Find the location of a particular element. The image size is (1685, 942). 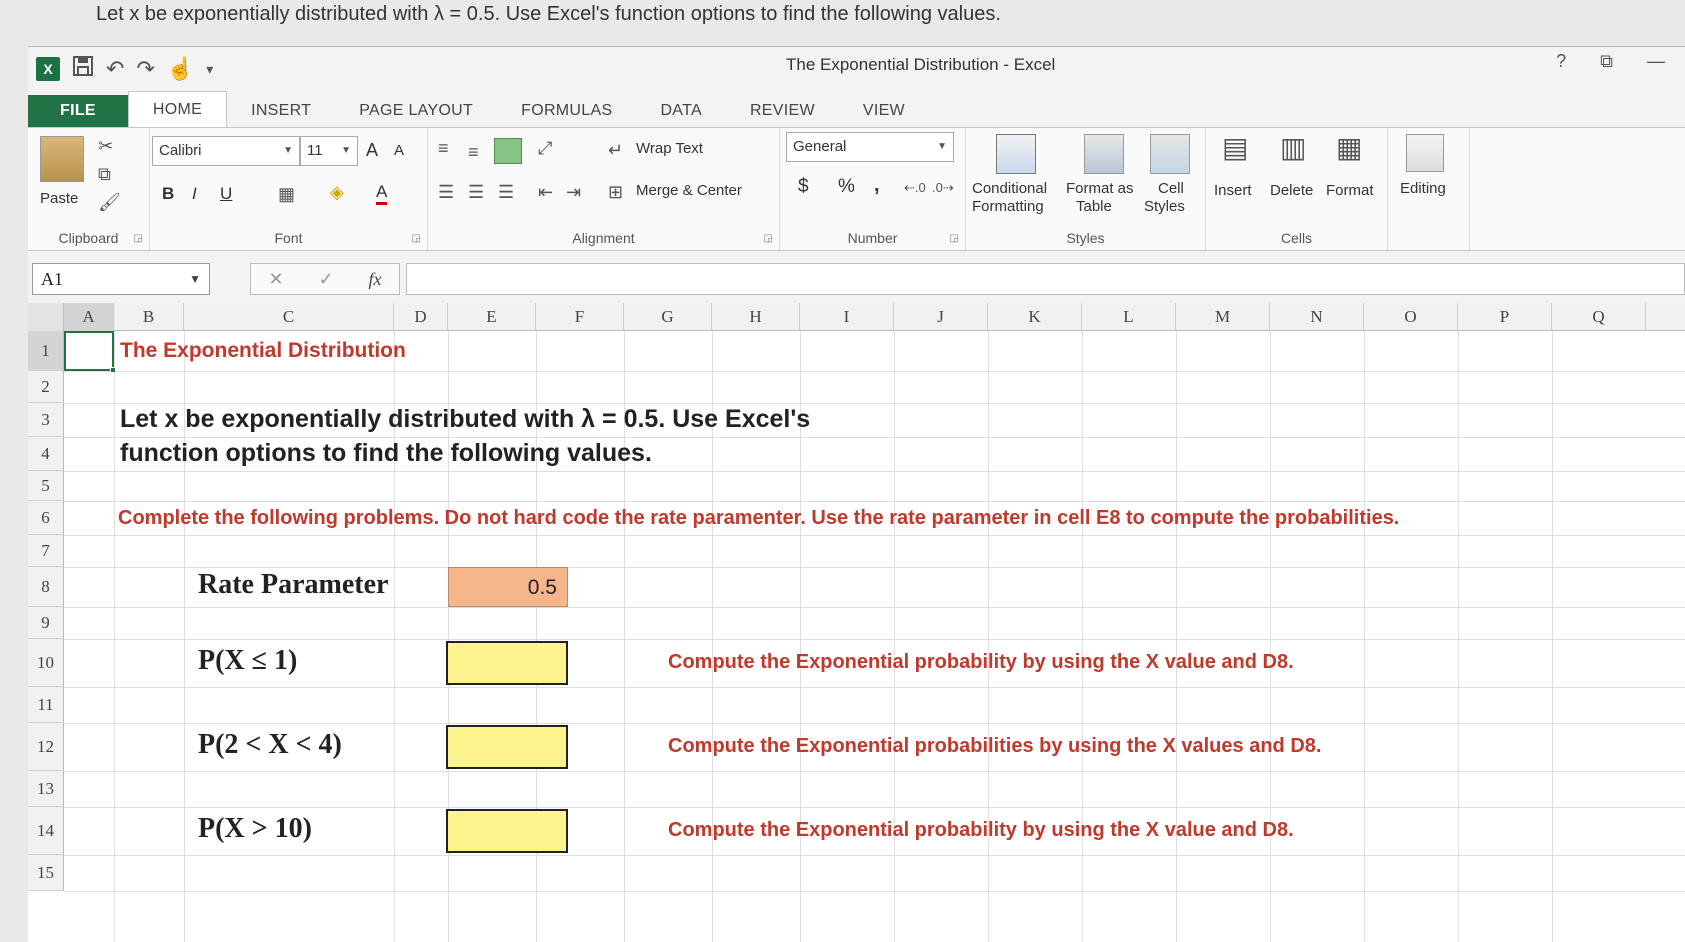

align-left-icon: ☰ is located at coordinates (446, 192).